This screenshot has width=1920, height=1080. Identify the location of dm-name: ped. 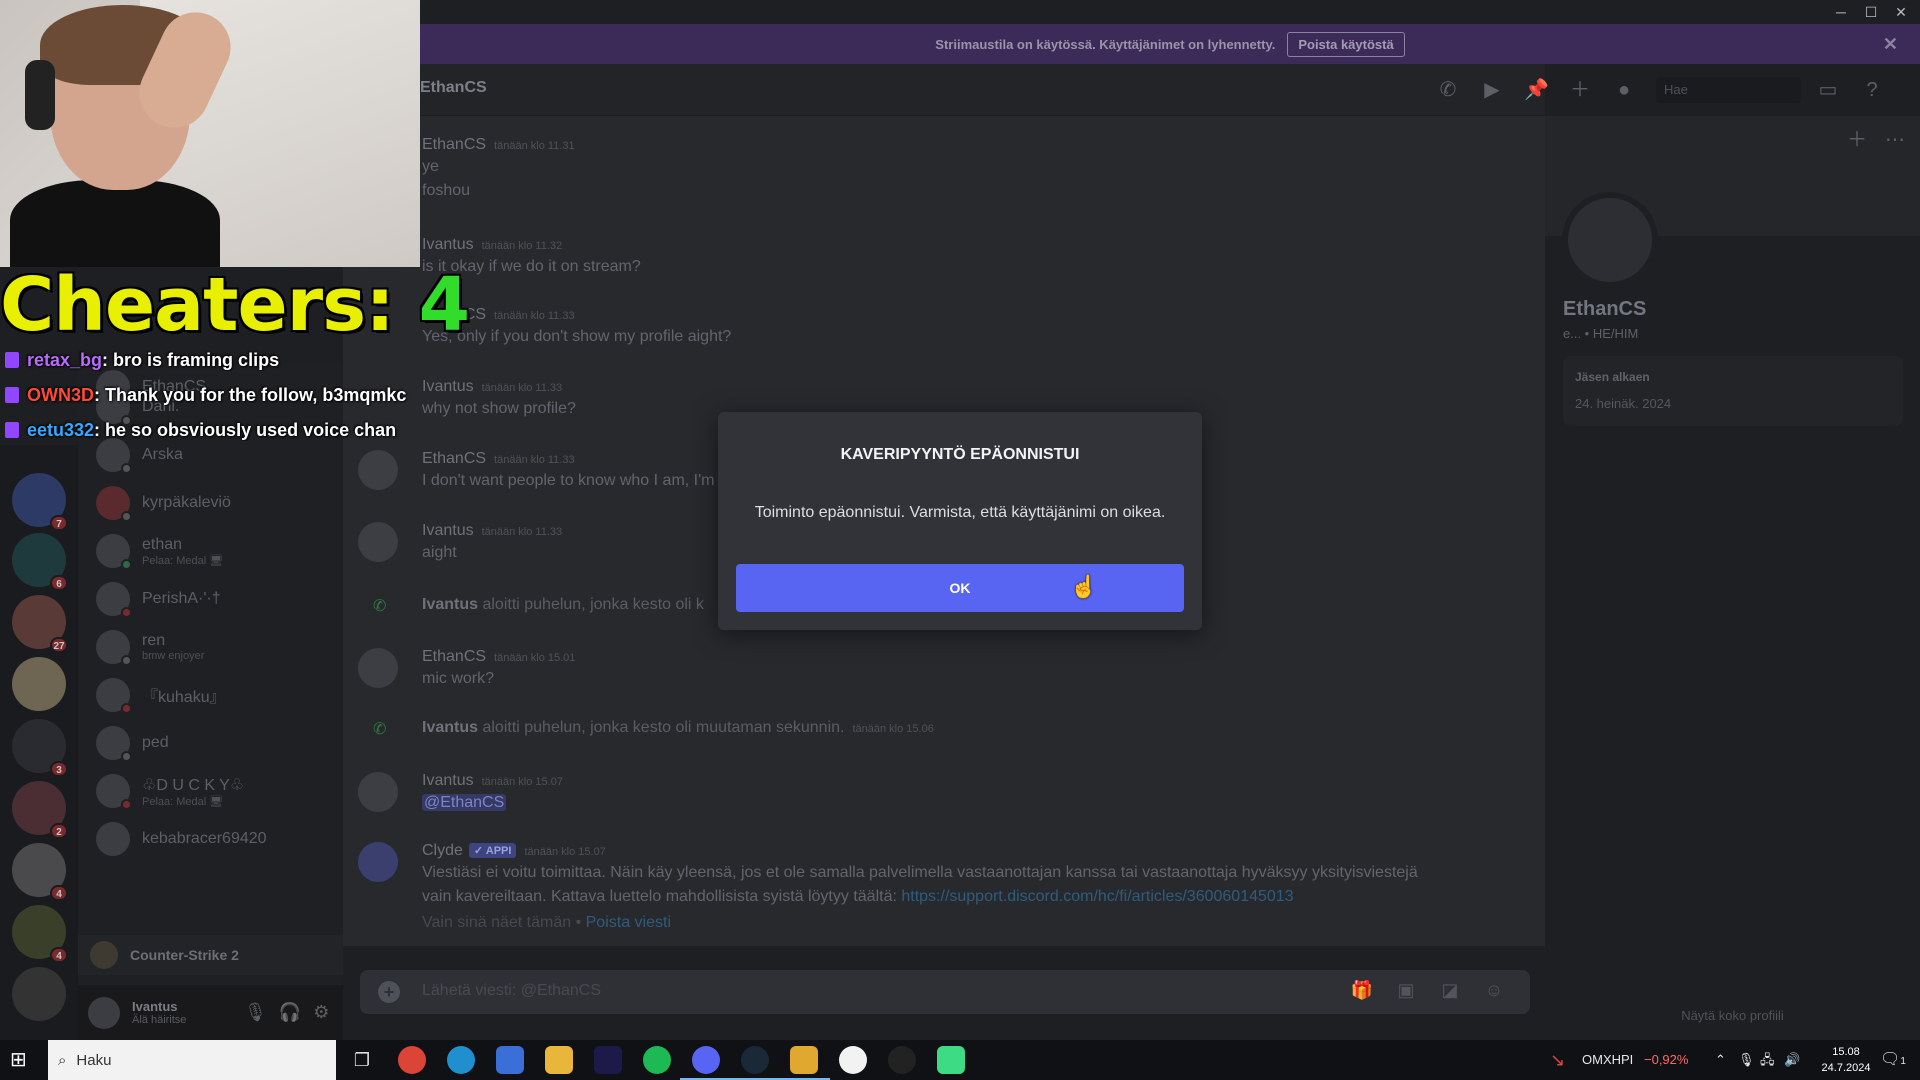
(155, 742).